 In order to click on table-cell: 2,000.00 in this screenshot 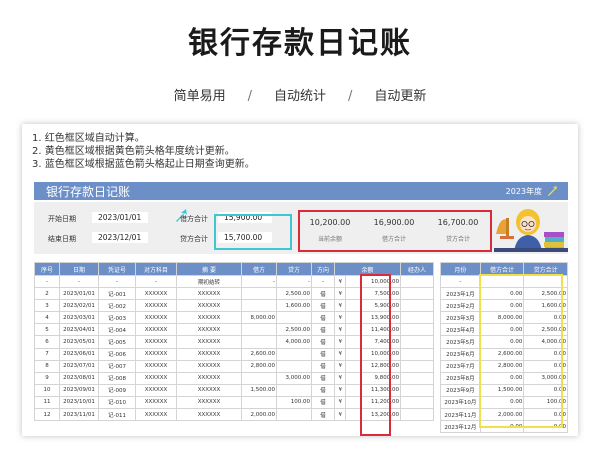, I will do `click(259, 415)`.